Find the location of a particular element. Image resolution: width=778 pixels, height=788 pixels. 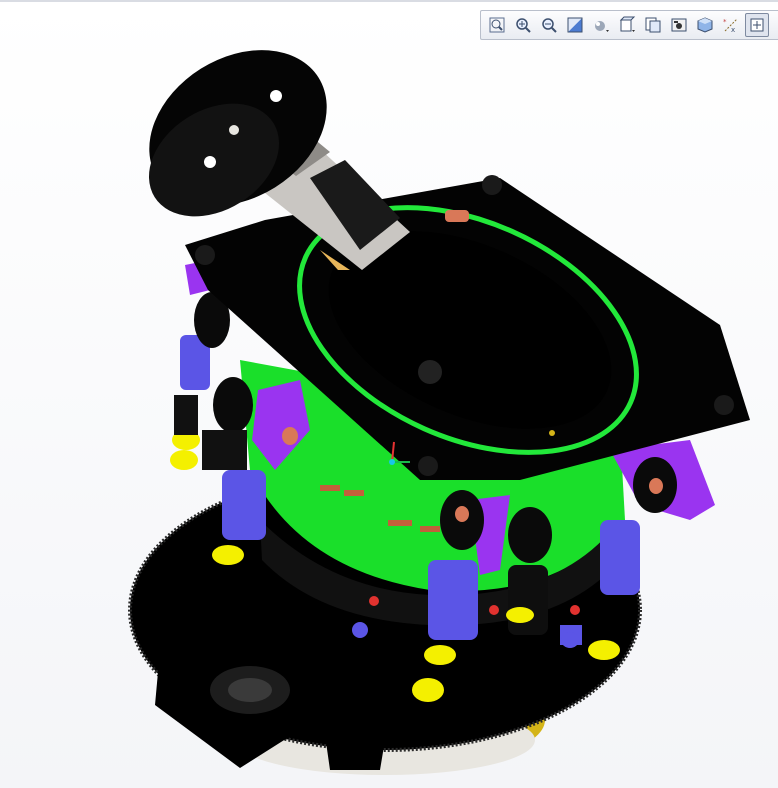

svg-text: x is located at coordinates (733, 30).